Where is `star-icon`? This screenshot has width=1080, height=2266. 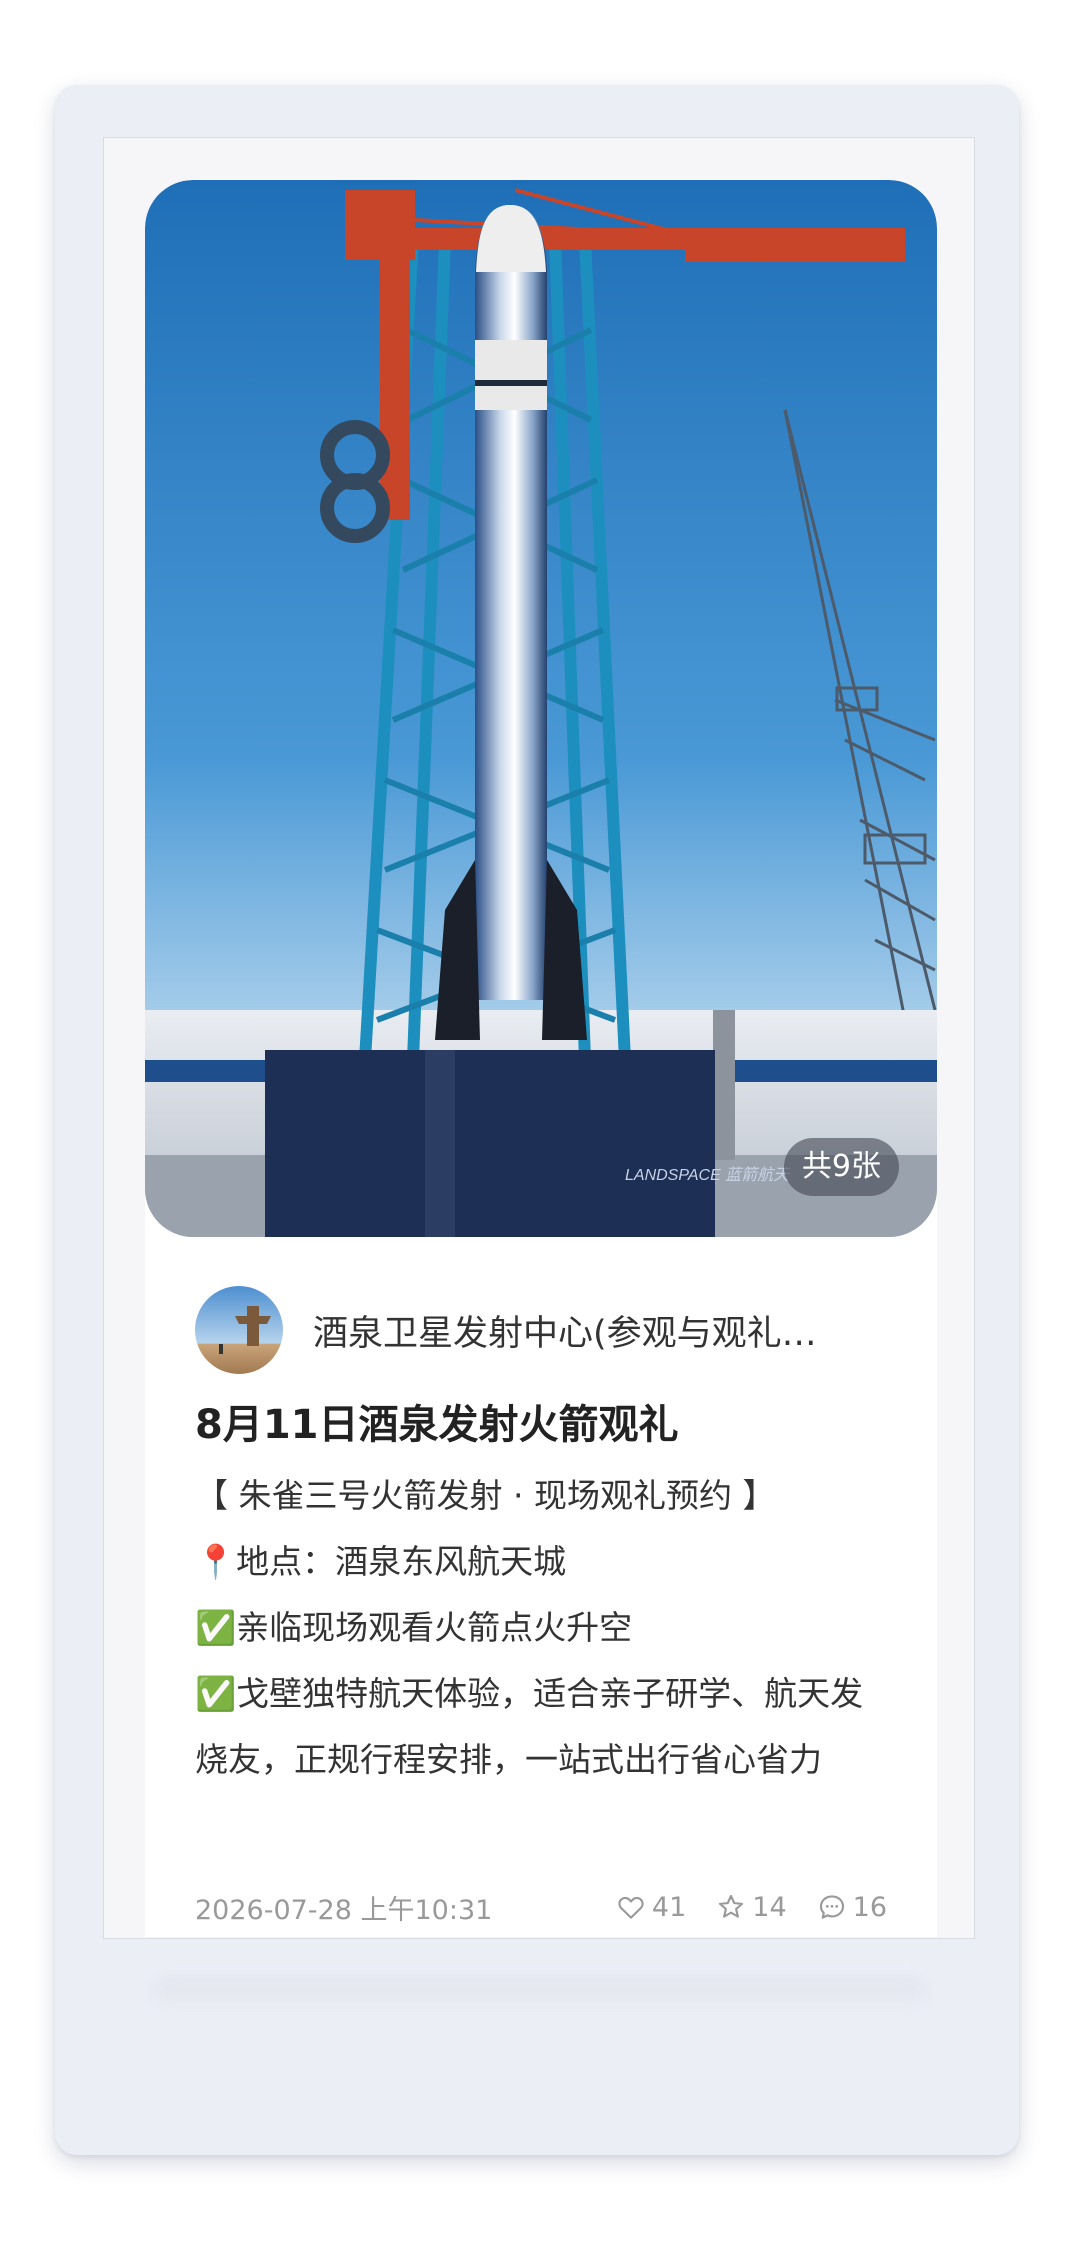
star-icon is located at coordinates (731, 1906).